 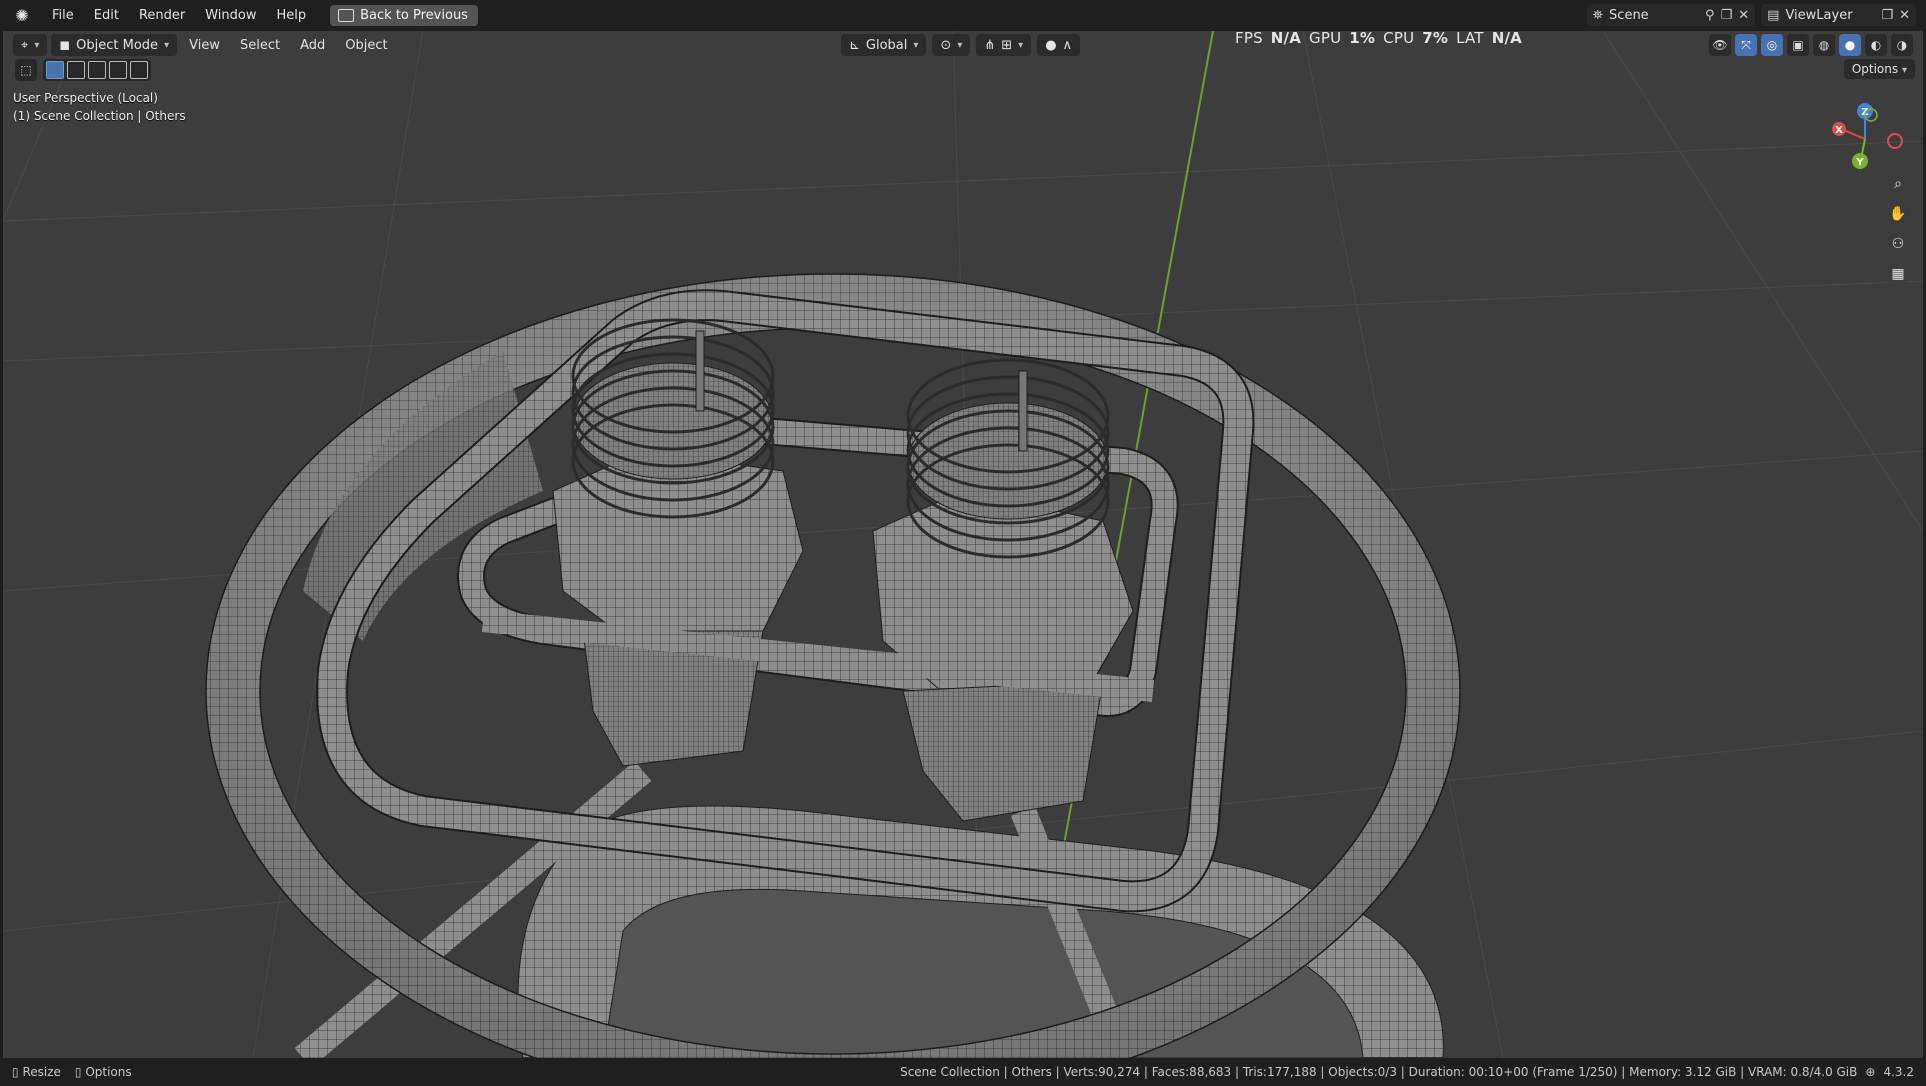 What do you see at coordinates (1898, 214) in the screenshot?
I see `pan-hand-icon: ✋` at bounding box center [1898, 214].